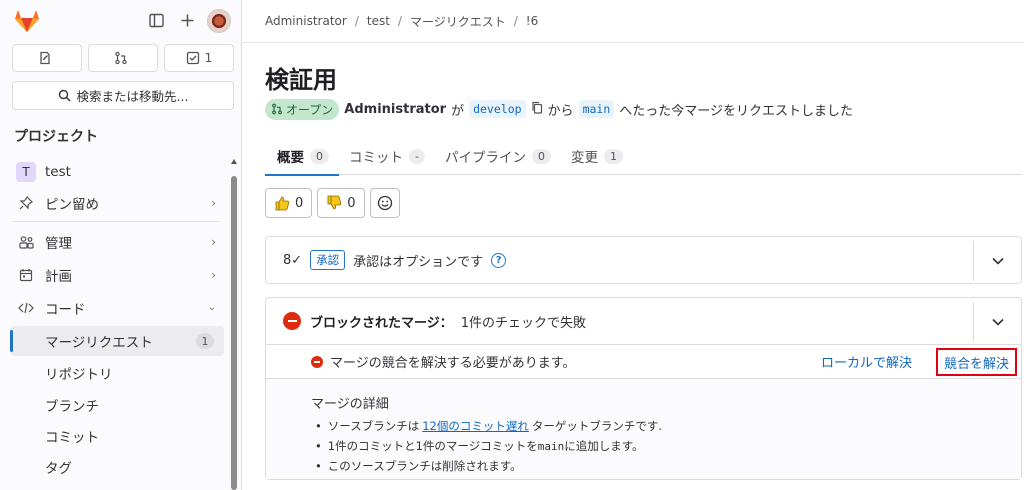 The image size is (1024, 490). What do you see at coordinates (350, 404) in the screenshot?
I see `merge-details-title: マージの詳細` at bounding box center [350, 404].